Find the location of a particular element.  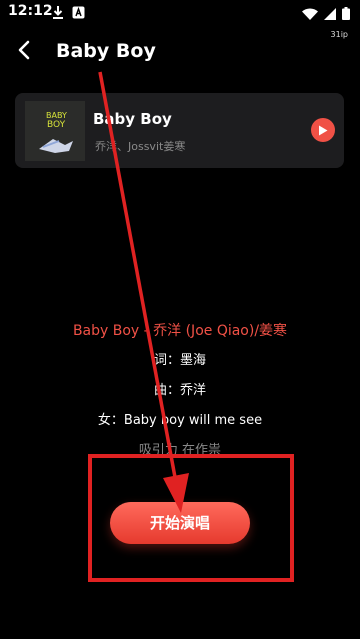

lyric-line-current: Baby Boy - 乔洋 (Joe Qiao)/姜寒 is located at coordinates (180, 331).